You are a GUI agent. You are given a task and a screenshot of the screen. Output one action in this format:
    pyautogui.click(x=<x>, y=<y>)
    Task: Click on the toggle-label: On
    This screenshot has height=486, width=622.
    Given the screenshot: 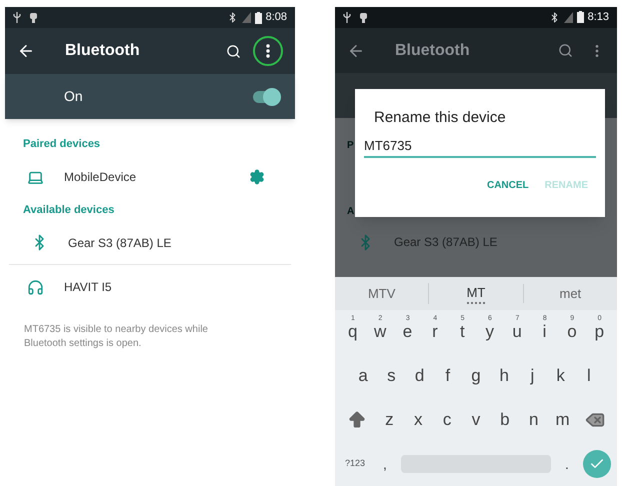 What is the action you would take?
    pyautogui.click(x=74, y=96)
    